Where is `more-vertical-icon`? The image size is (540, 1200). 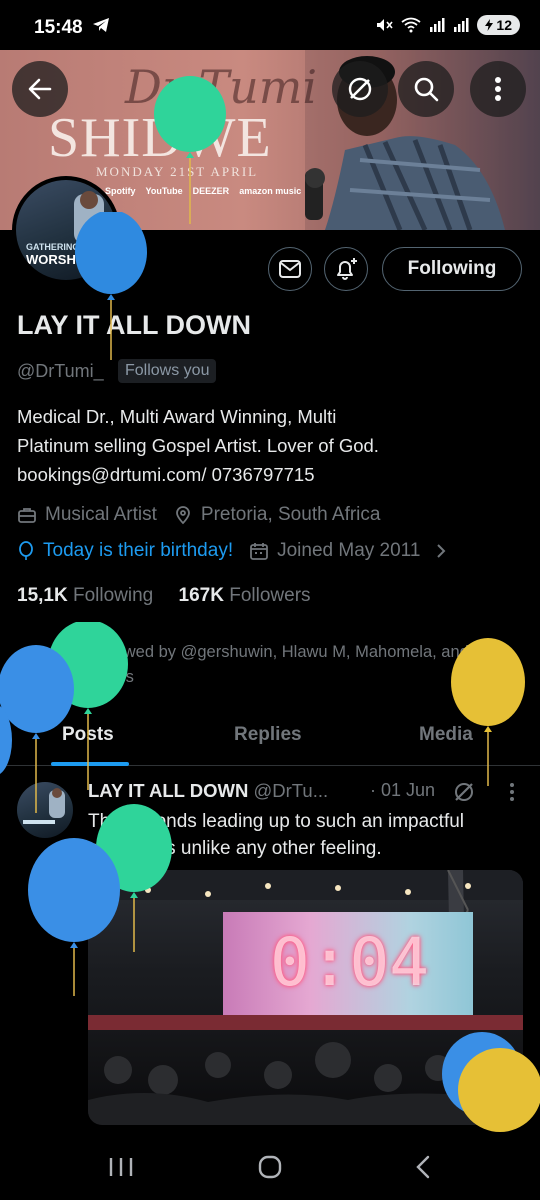
more-vertical-icon is located at coordinates (498, 89).